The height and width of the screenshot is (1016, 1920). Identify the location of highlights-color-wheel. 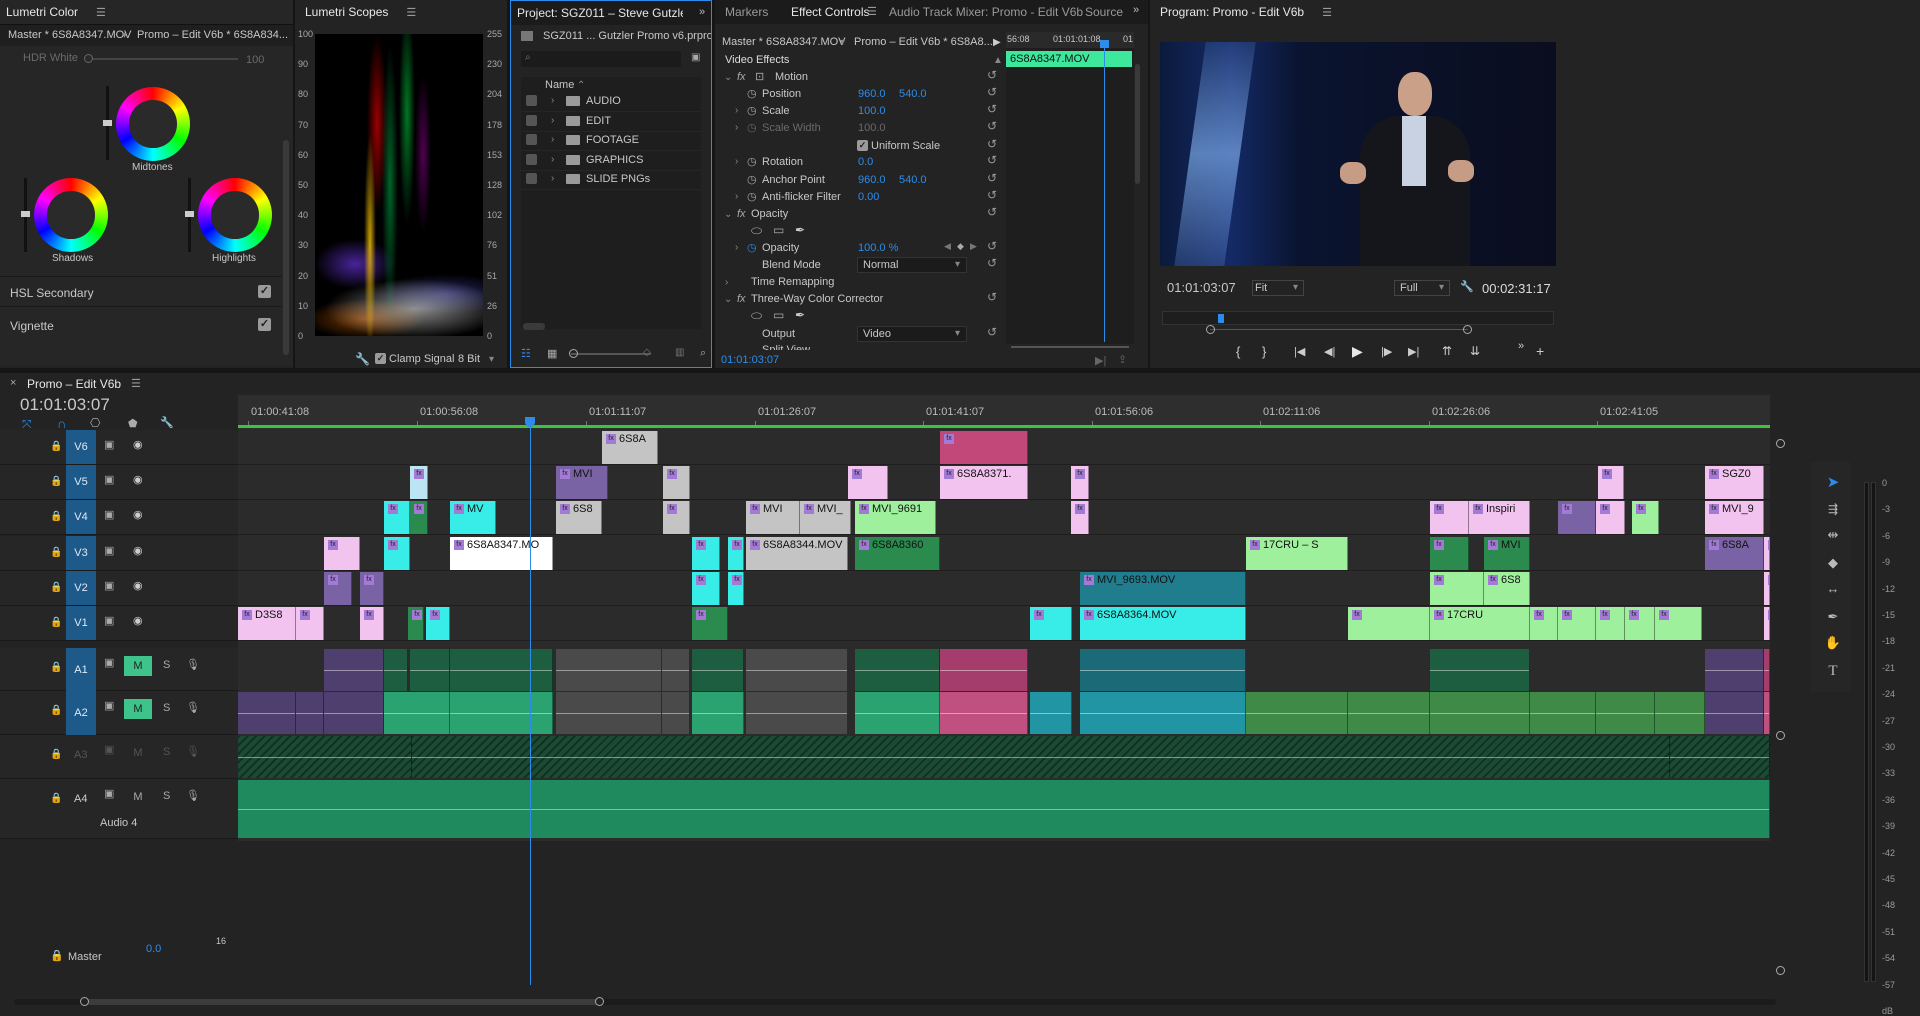
(235, 215).